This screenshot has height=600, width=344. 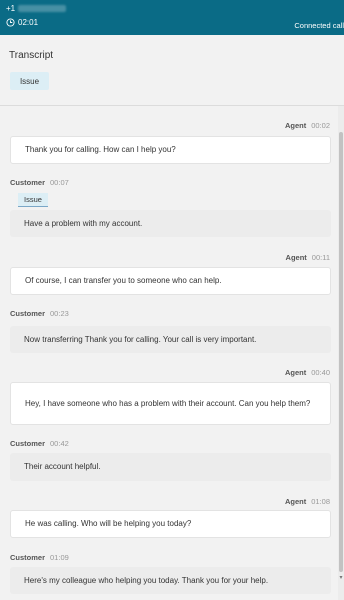 What do you see at coordinates (59, 182) in the screenshot?
I see `message-time: 00:07` at bounding box center [59, 182].